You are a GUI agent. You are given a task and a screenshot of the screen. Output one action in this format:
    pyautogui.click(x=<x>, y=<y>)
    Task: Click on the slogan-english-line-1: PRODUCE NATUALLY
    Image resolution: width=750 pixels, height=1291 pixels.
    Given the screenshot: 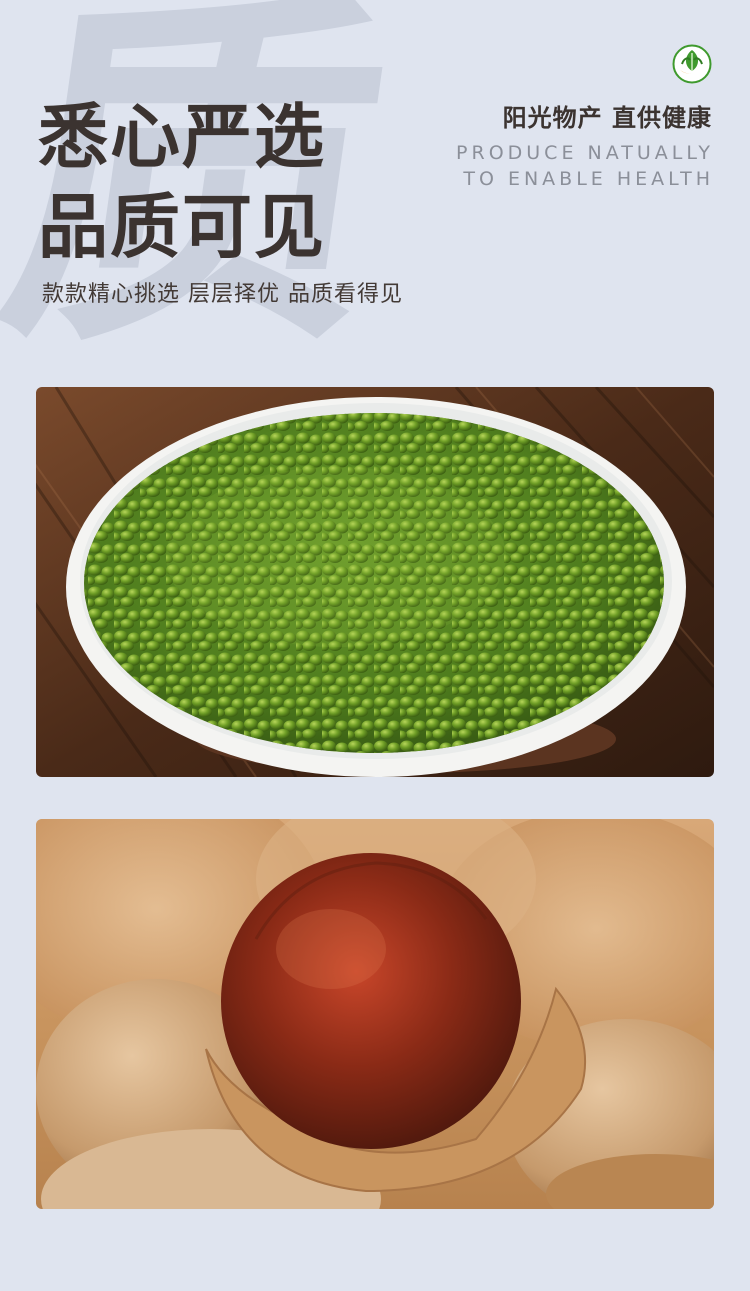 What is the action you would take?
    pyautogui.click(x=585, y=153)
    